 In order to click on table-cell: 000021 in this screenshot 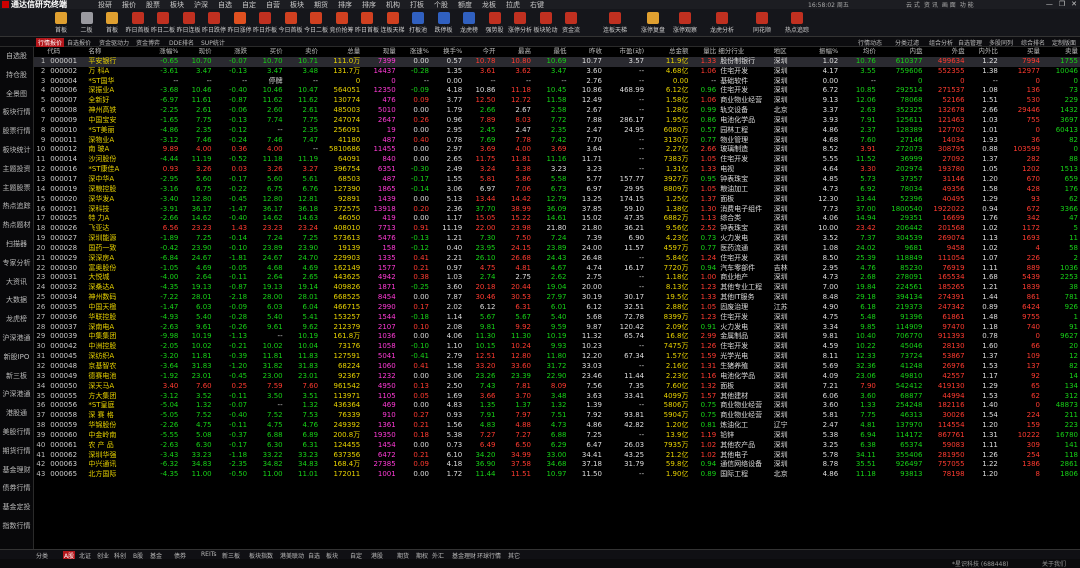, I will do `click(67, 210)`.